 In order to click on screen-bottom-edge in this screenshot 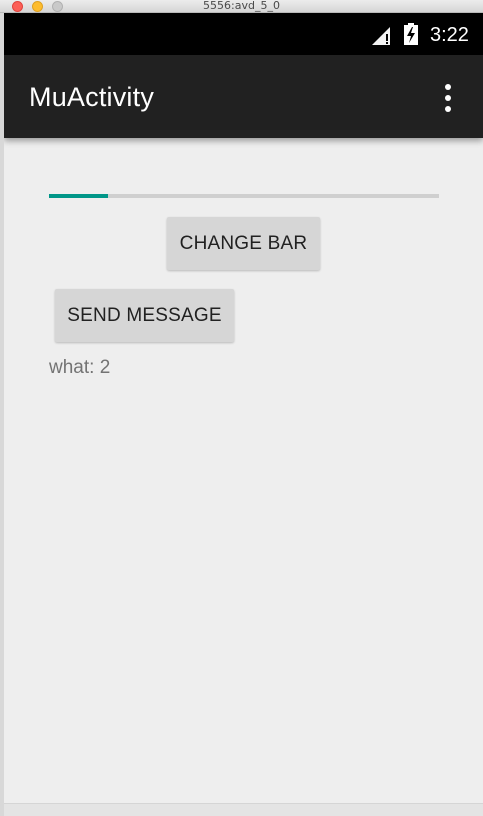, I will do `click(243, 809)`.